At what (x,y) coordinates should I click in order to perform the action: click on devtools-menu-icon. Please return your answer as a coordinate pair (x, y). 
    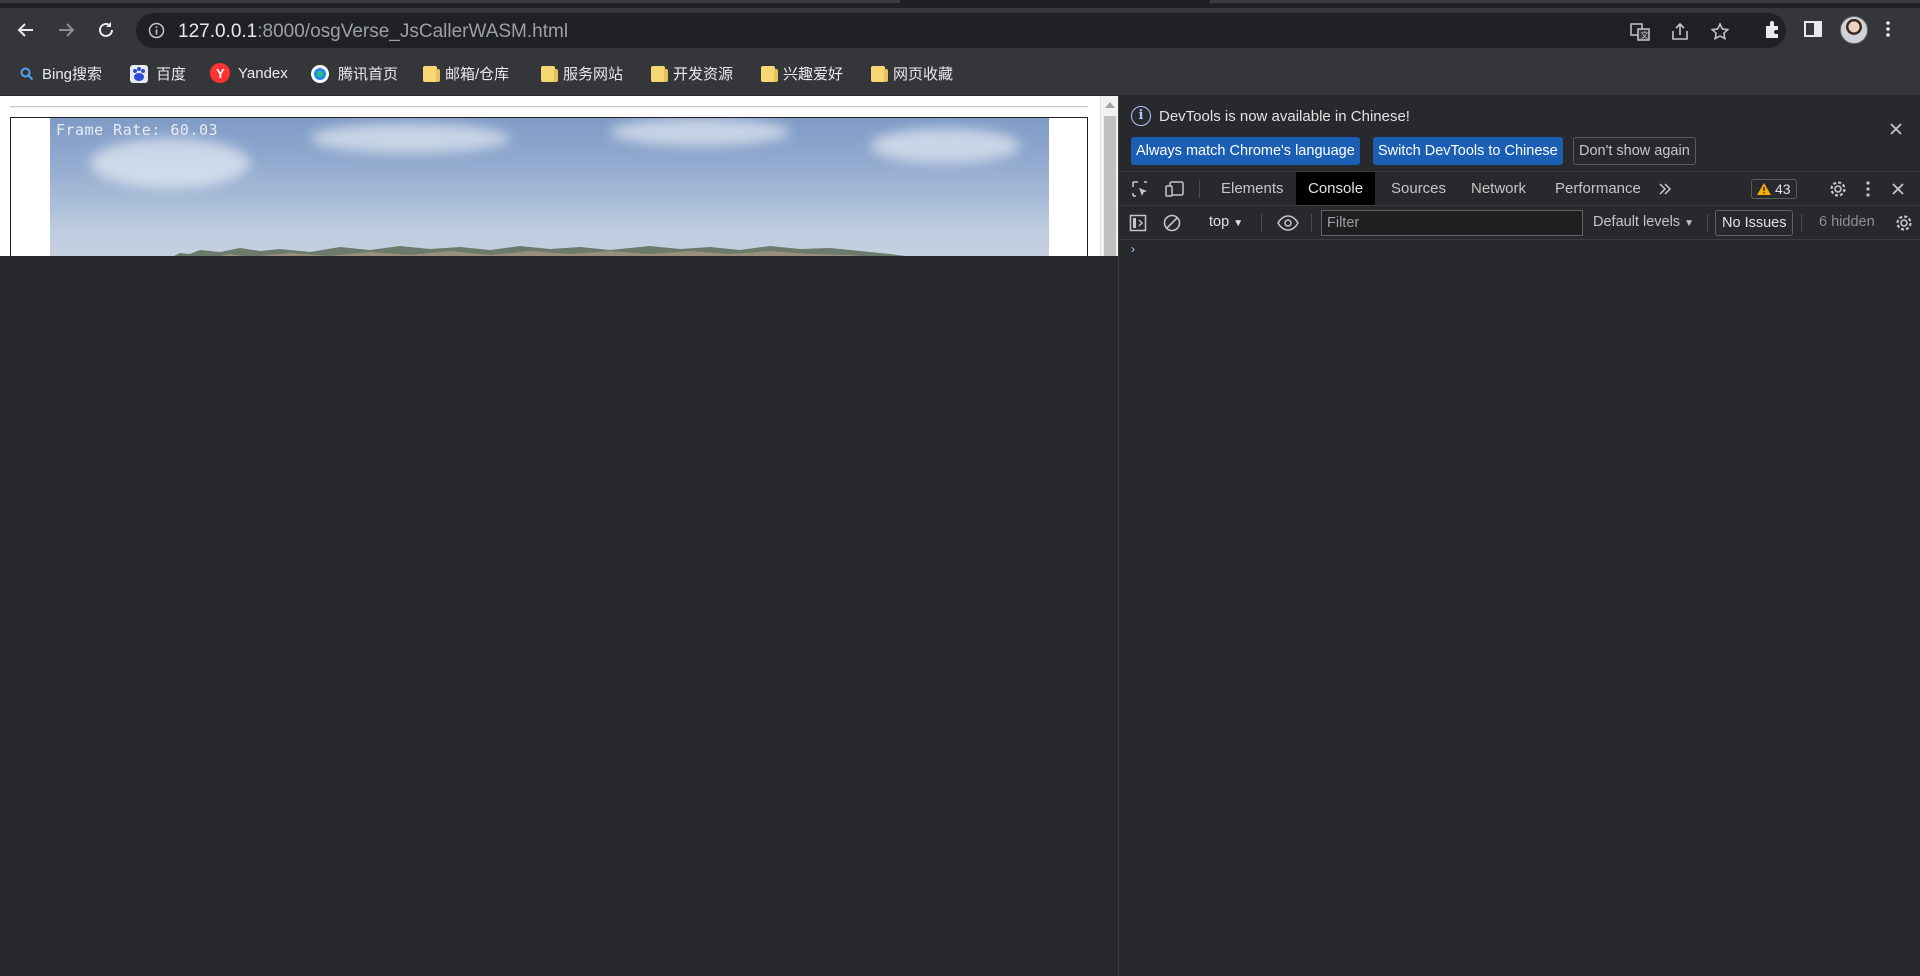
    Looking at the image, I should click on (1868, 189).